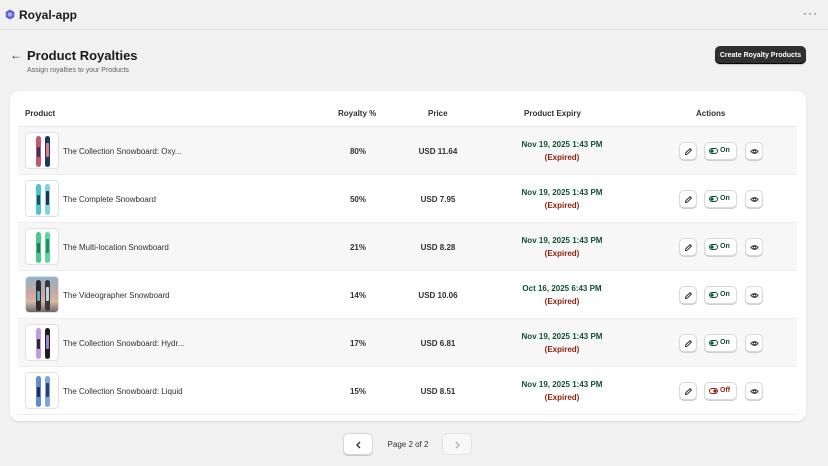 The height and width of the screenshot is (466, 828). Describe the element at coordinates (16, 55) in the screenshot. I see `back-arrow-icon: ←` at that location.